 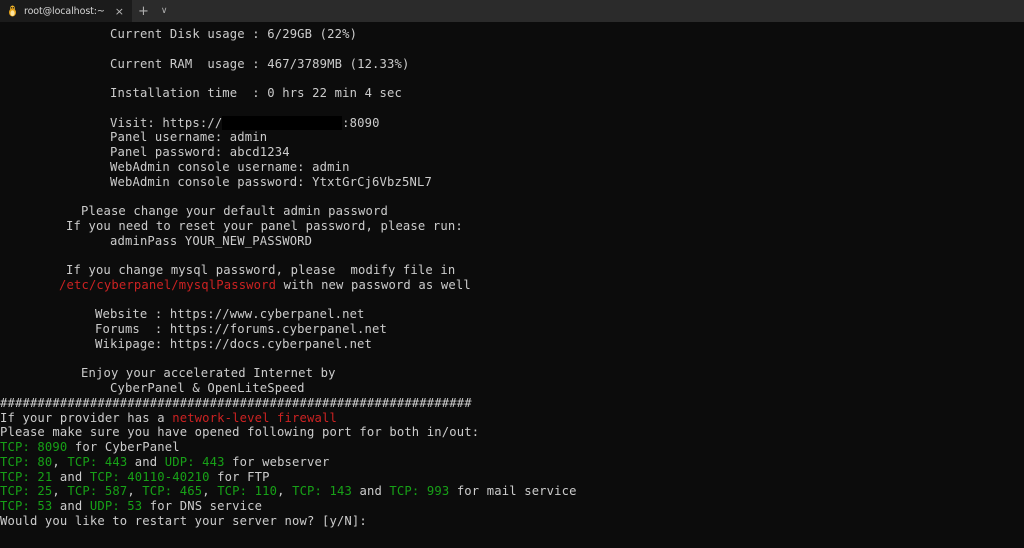 What do you see at coordinates (211, 240) in the screenshot?
I see `terminal-text: adminPass YOUR_NEW_PASSWORD` at bounding box center [211, 240].